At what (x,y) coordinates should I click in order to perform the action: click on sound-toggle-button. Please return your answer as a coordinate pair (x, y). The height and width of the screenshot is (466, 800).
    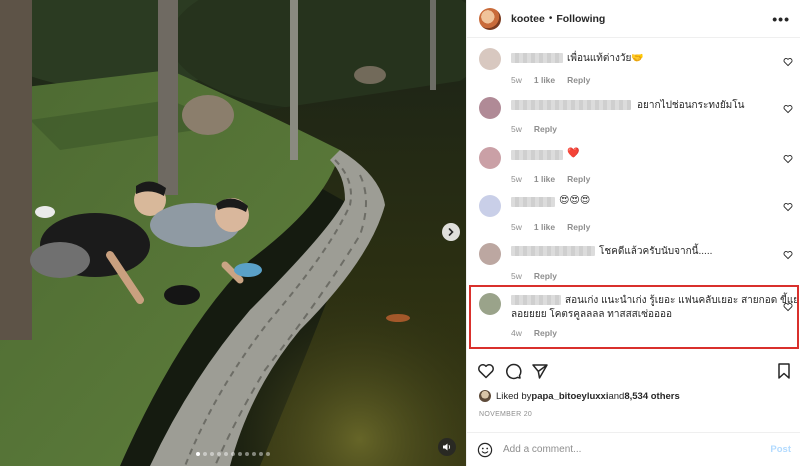
    Looking at the image, I should click on (447, 447).